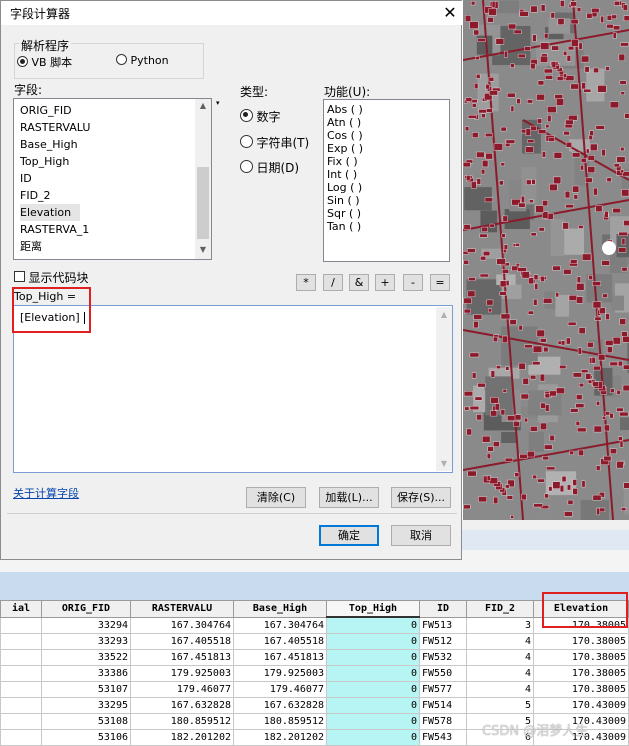 The width and height of the screenshot is (629, 746). What do you see at coordinates (443, 625) in the screenshot?
I see `table-cell: FW513` at bounding box center [443, 625].